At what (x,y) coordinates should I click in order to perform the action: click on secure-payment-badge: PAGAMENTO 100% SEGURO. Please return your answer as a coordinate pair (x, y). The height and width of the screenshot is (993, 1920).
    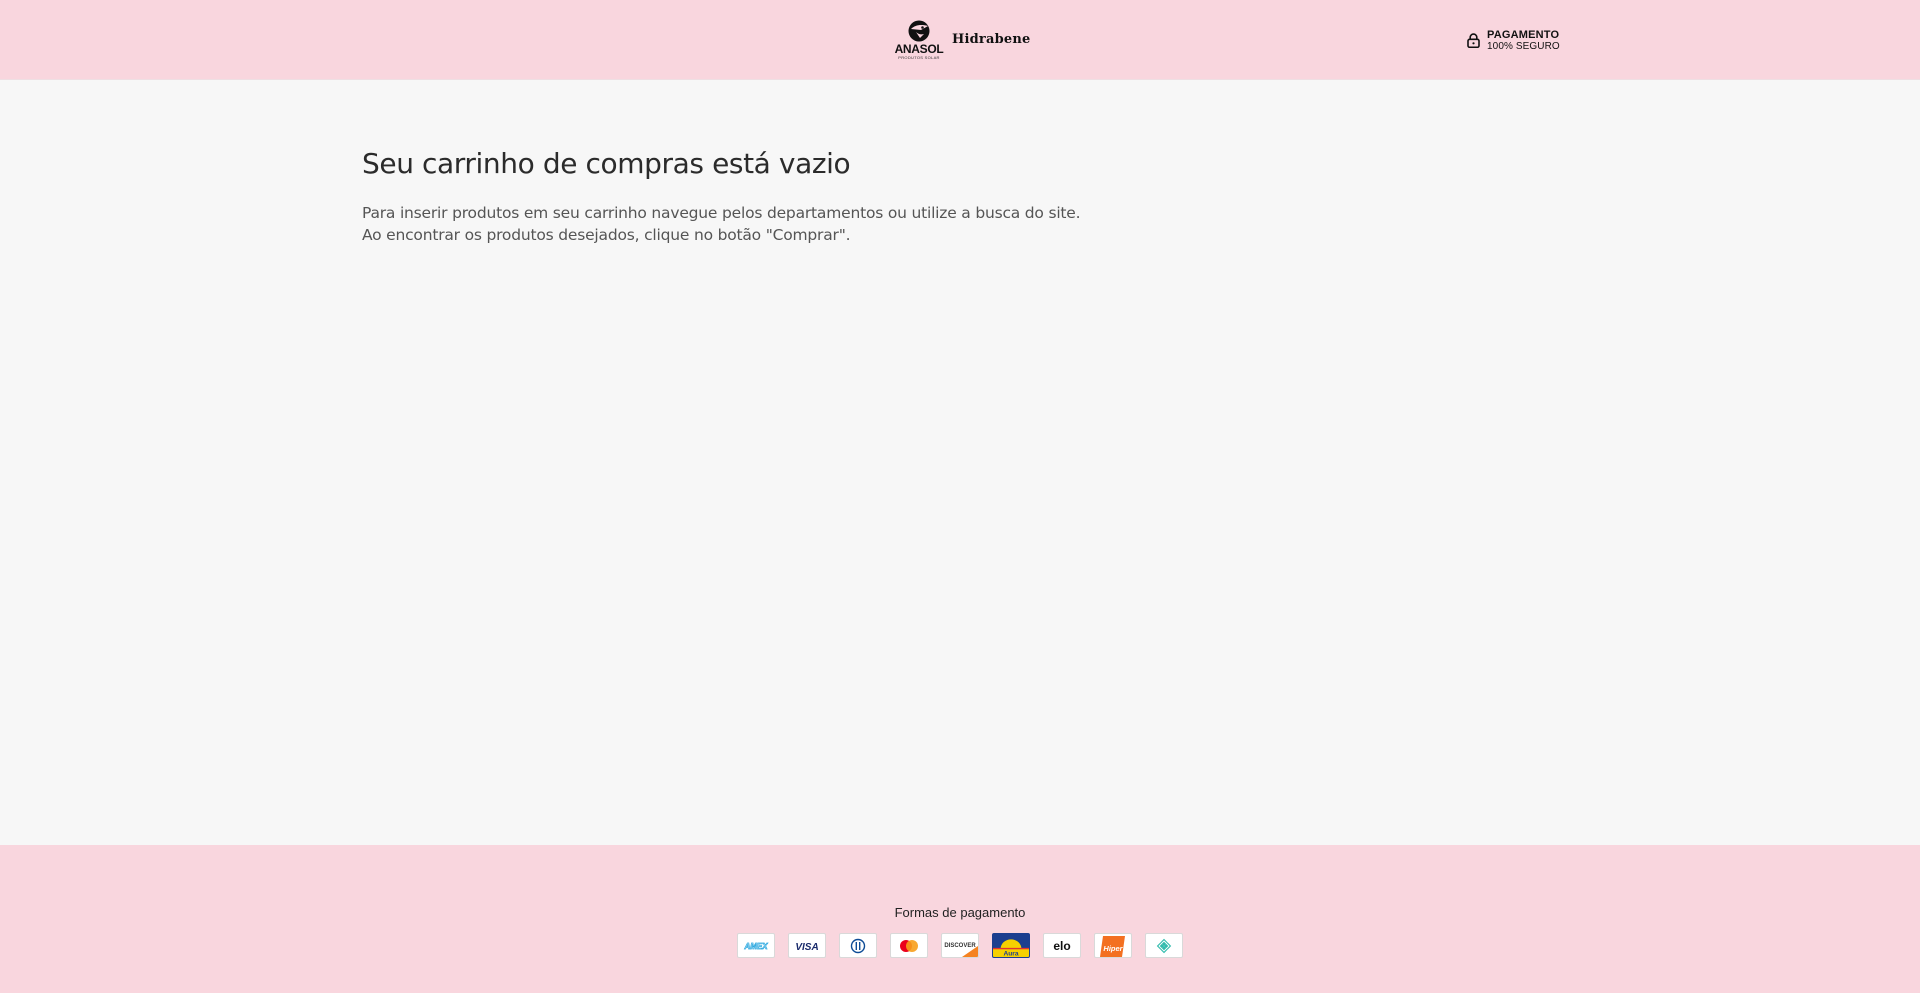
    Looking at the image, I should click on (1513, 40).